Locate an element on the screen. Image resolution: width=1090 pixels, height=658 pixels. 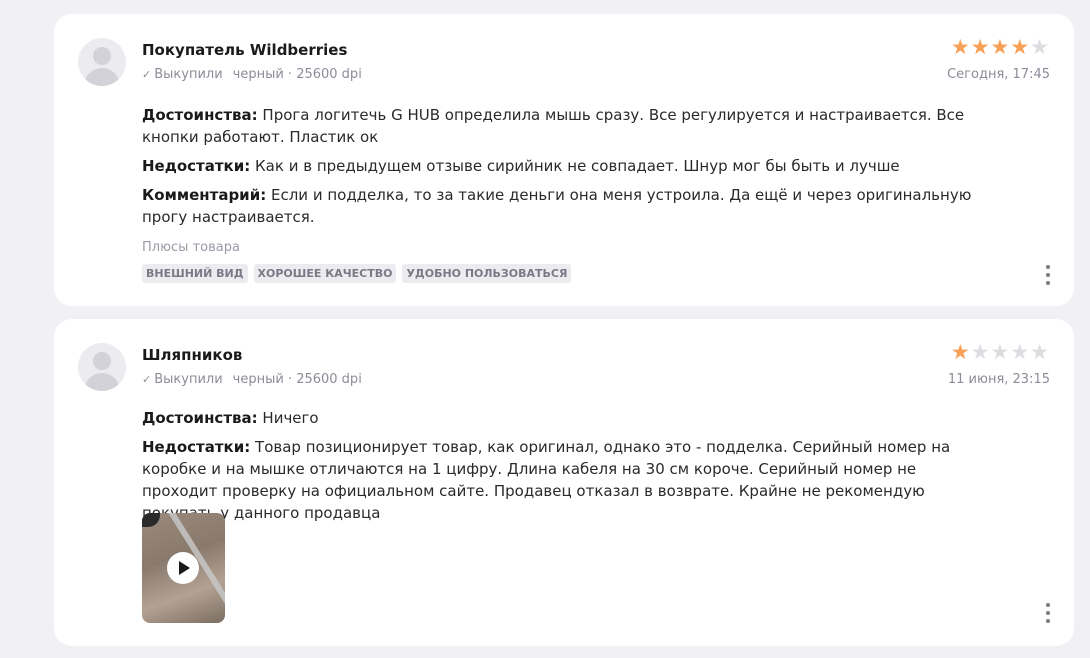
tag: Хорошее качество is located at coordinates (325, 273).